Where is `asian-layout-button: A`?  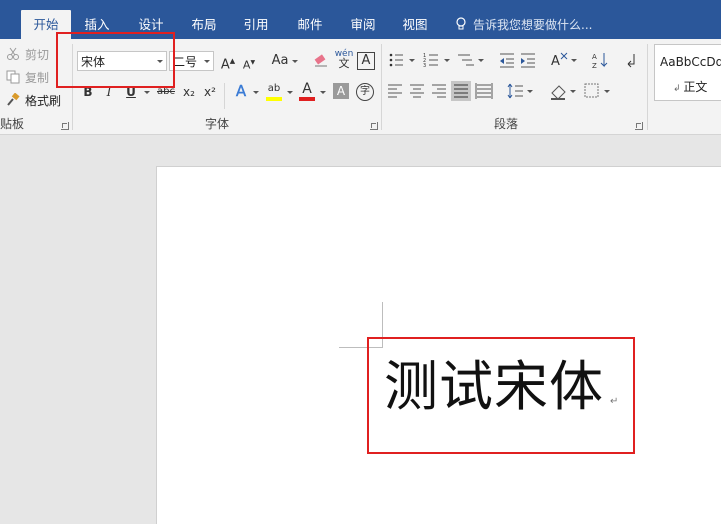
asian-layout-button: A is located at coordinates (564, 60).